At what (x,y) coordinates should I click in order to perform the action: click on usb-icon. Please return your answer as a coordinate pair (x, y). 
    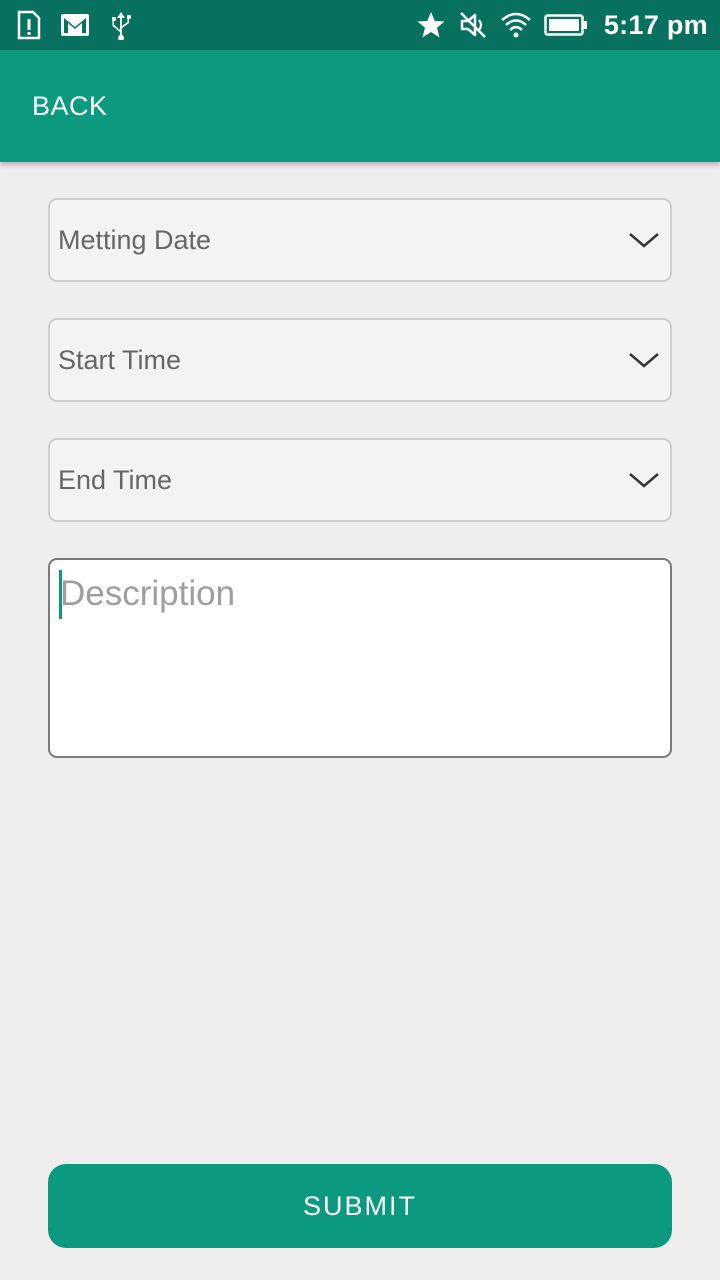
    Looking at the image, I should click on (121, 25).